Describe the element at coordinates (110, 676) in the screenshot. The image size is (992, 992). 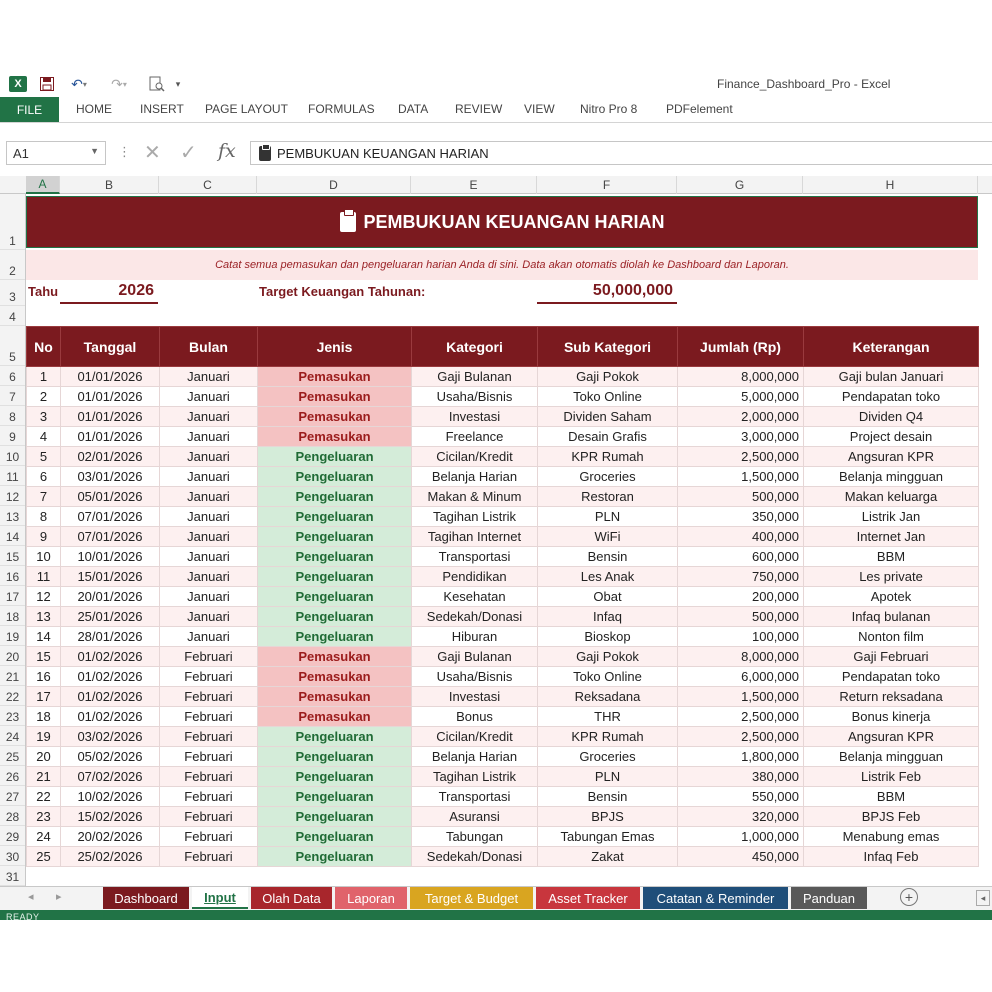
I see `cell-tanggal: 01/02/2026` at that location.